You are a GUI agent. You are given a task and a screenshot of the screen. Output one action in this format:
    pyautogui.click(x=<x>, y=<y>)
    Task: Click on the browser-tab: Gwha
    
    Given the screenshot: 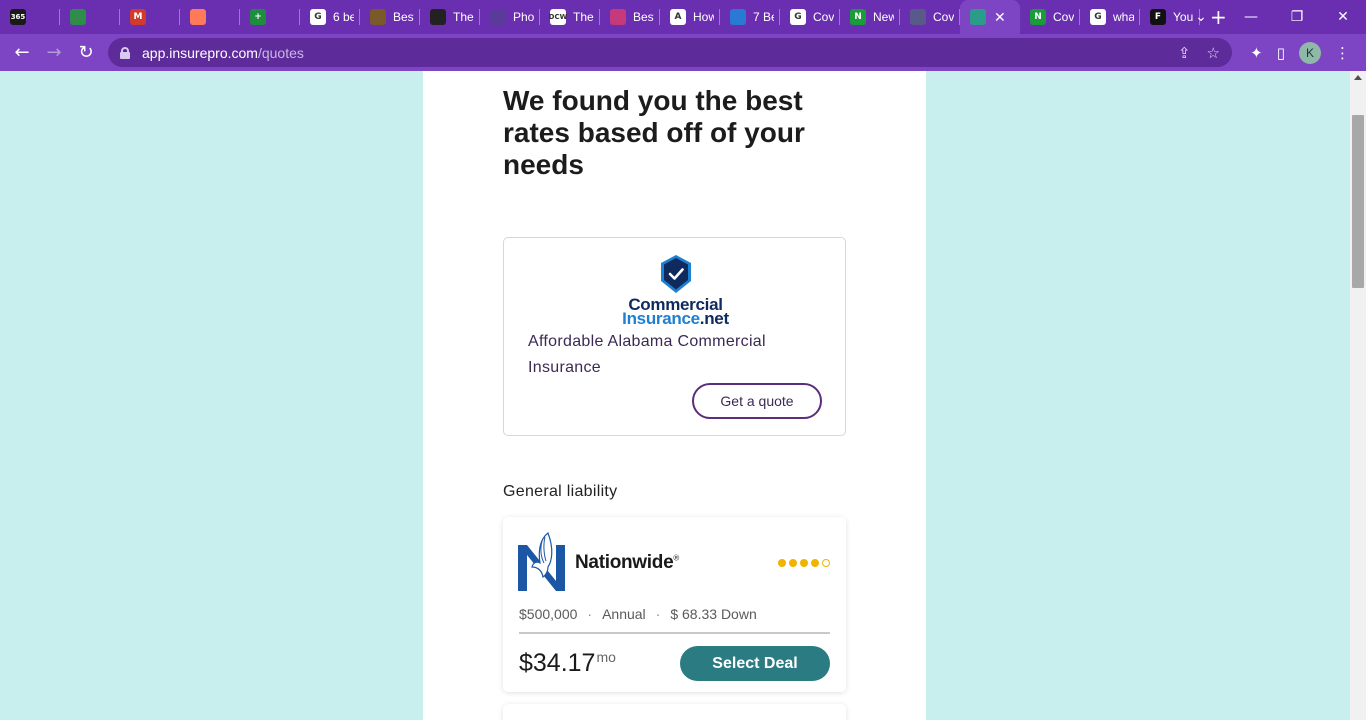 What is the action you would take?
    pyautogui.click(x=1110, y=17)
    